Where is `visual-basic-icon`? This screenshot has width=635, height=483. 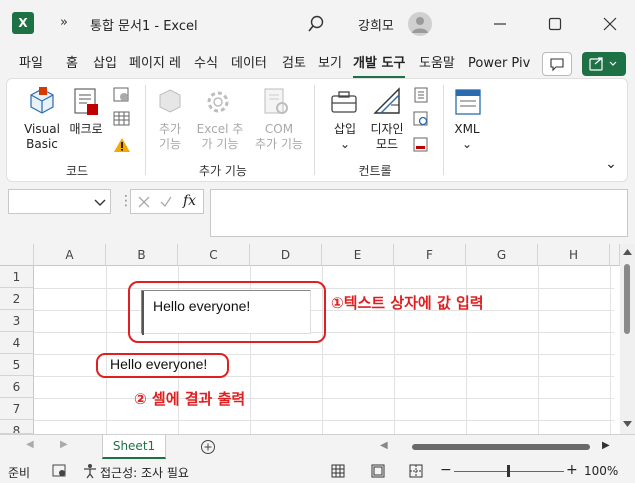 visual-basic-icon is located at coordinates (42, 100).